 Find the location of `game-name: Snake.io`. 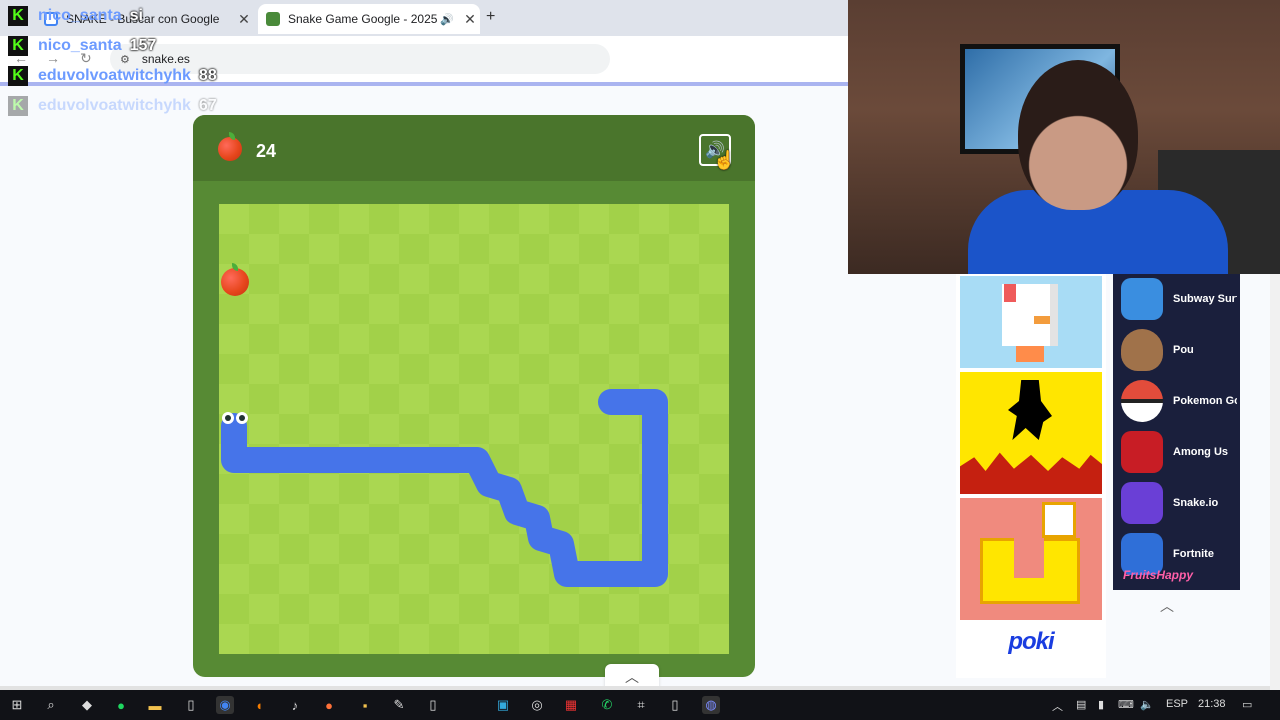

game-name: Snake.io is located at coordinates (1196, 503).